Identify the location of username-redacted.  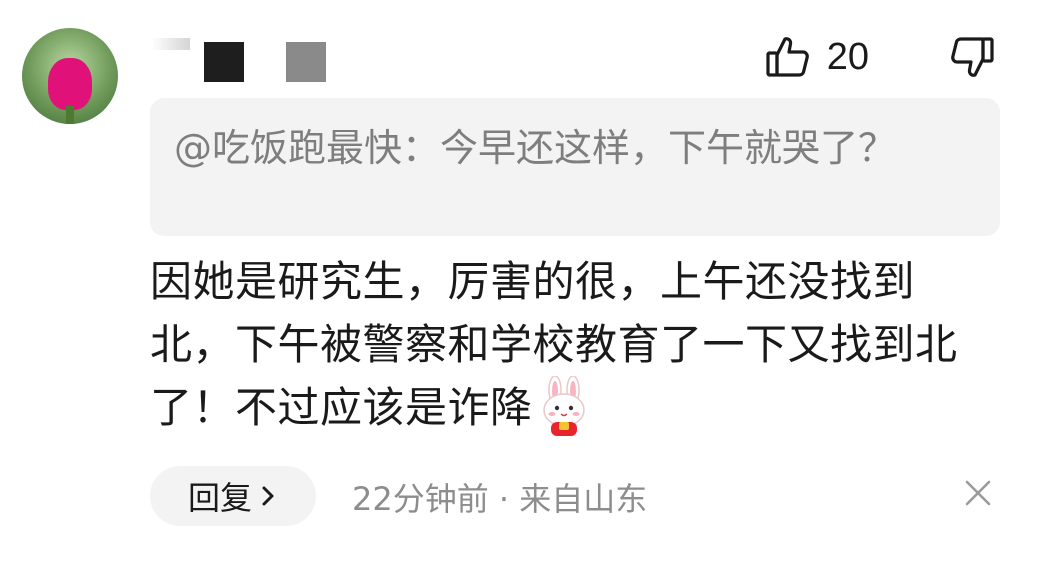
(239, 60).